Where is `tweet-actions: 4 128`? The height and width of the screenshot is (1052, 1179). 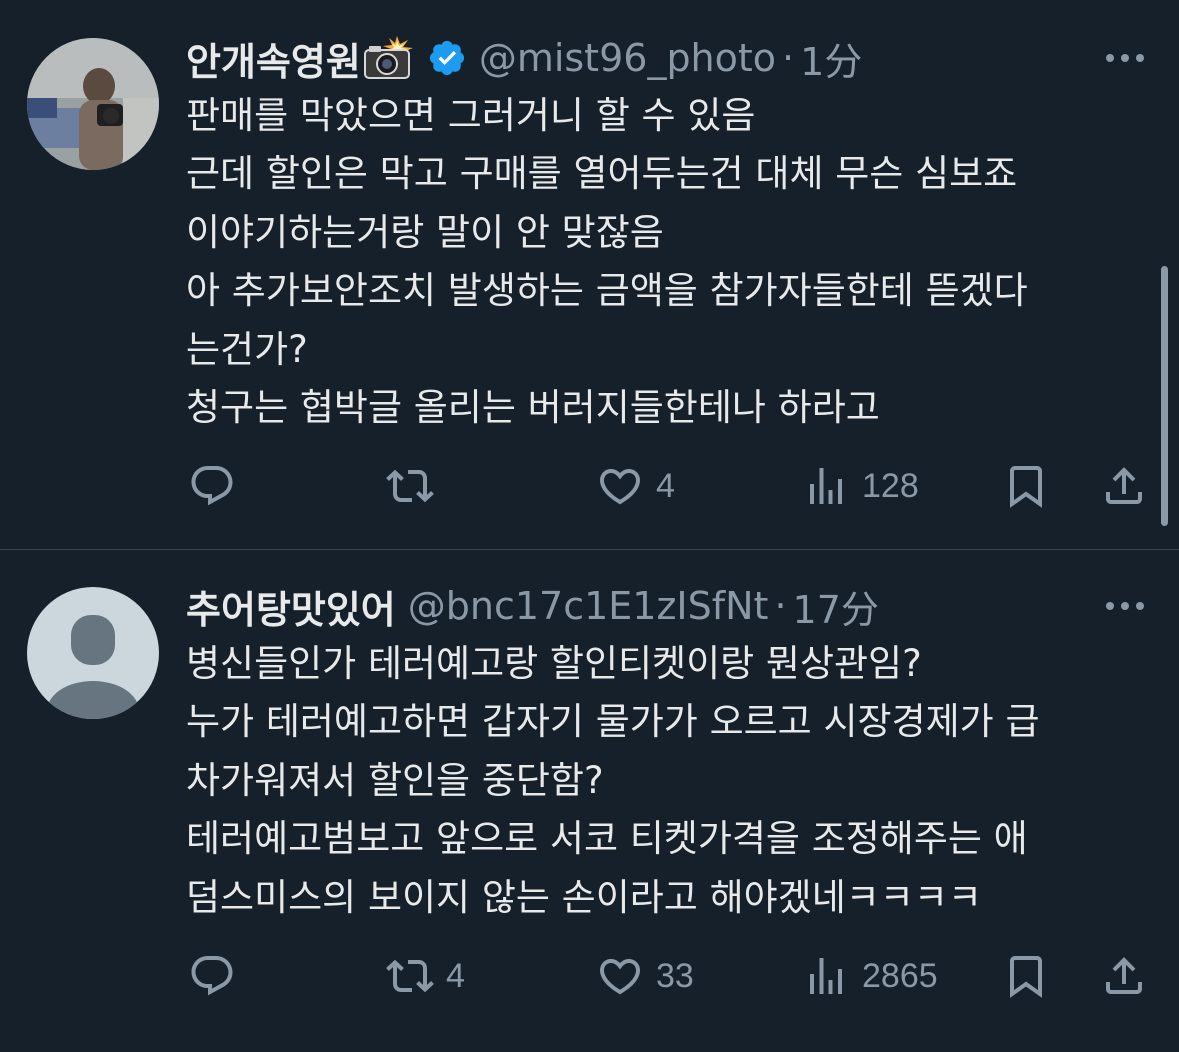 tweet-actions: 4 128 is located at coordinates (666, 486).